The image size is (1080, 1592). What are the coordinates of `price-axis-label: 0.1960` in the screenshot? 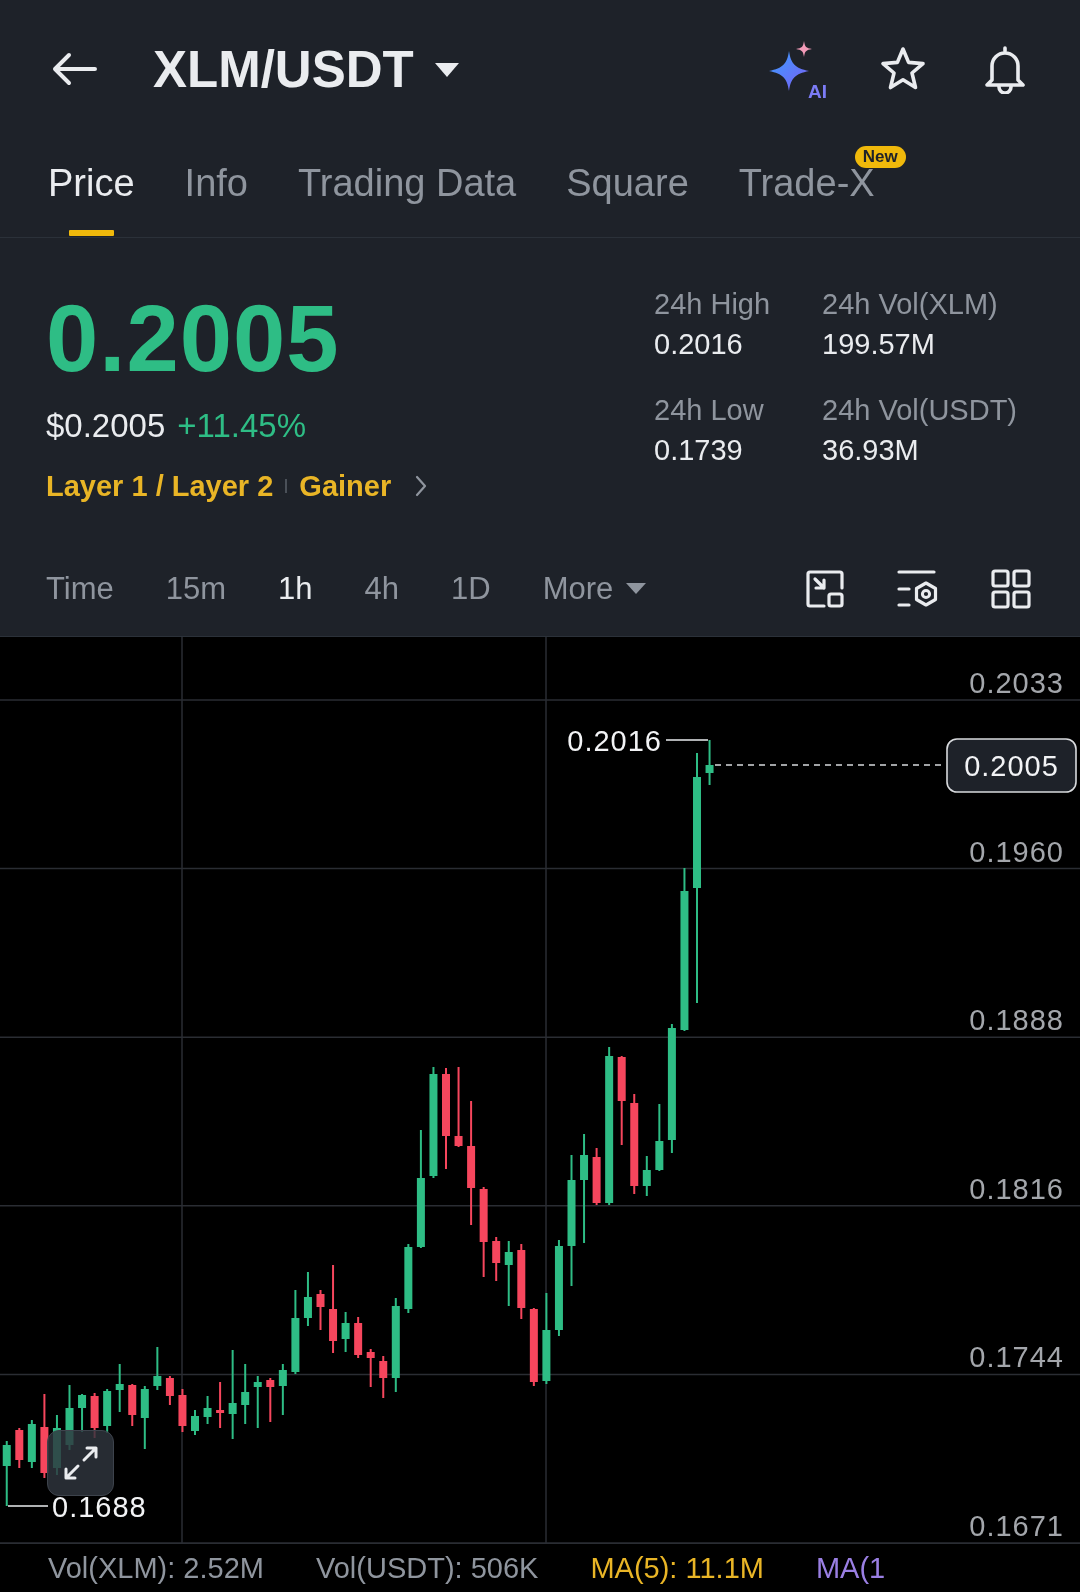 It's located at (1016, 851).